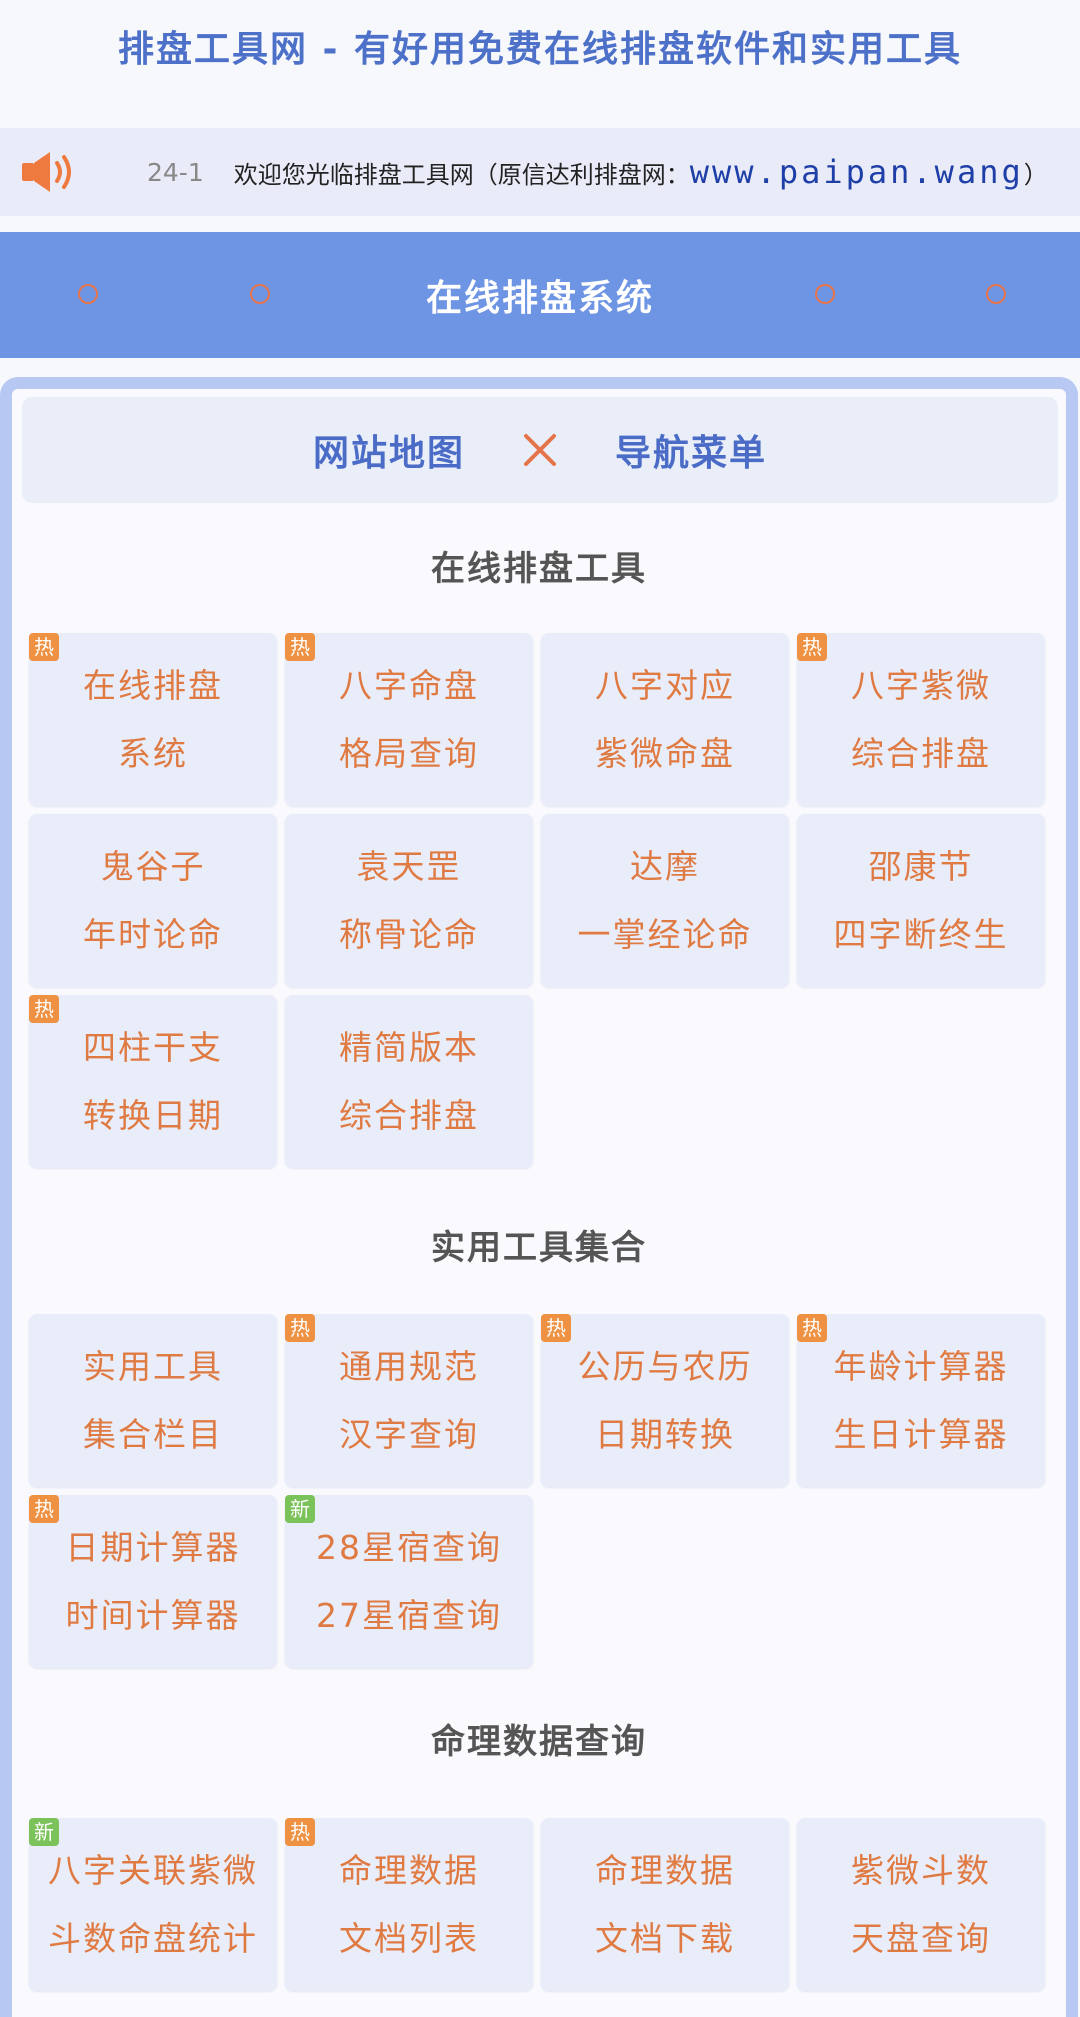 The width and height of the screenshot is (1080, 2017). What do you see at coordinates (409, 1938) in the screenshot?
I see `tile-line2: 文档列表` at bounding box center [409, 1938].